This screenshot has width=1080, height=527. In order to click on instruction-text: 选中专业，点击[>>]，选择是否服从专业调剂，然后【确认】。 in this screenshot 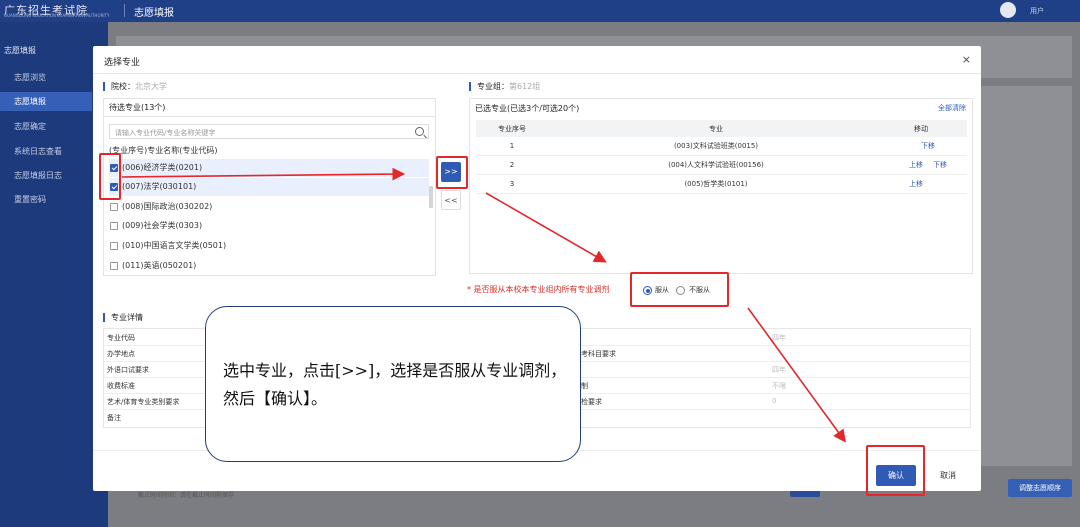, I will do `click(395, 384)`.